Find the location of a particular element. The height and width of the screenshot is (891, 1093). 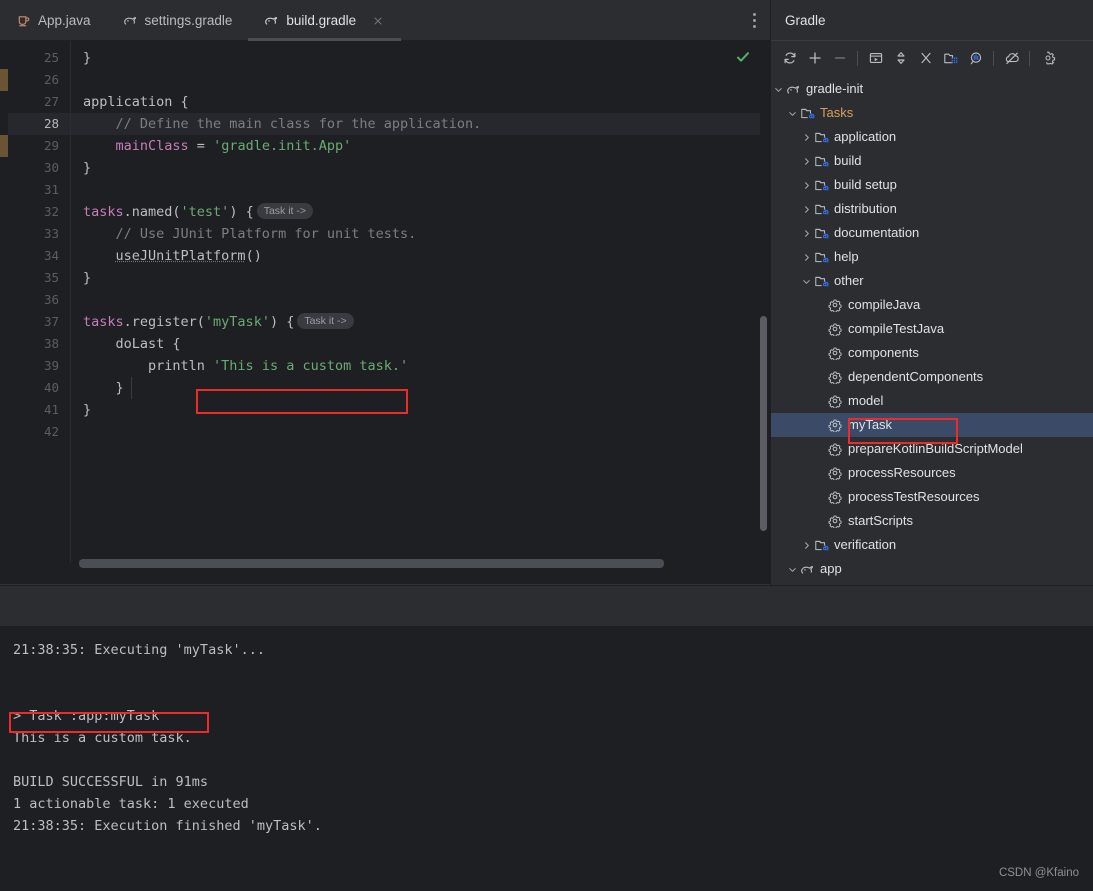

editor-tab-app-java: App.java is located at coordinates (53, 20).